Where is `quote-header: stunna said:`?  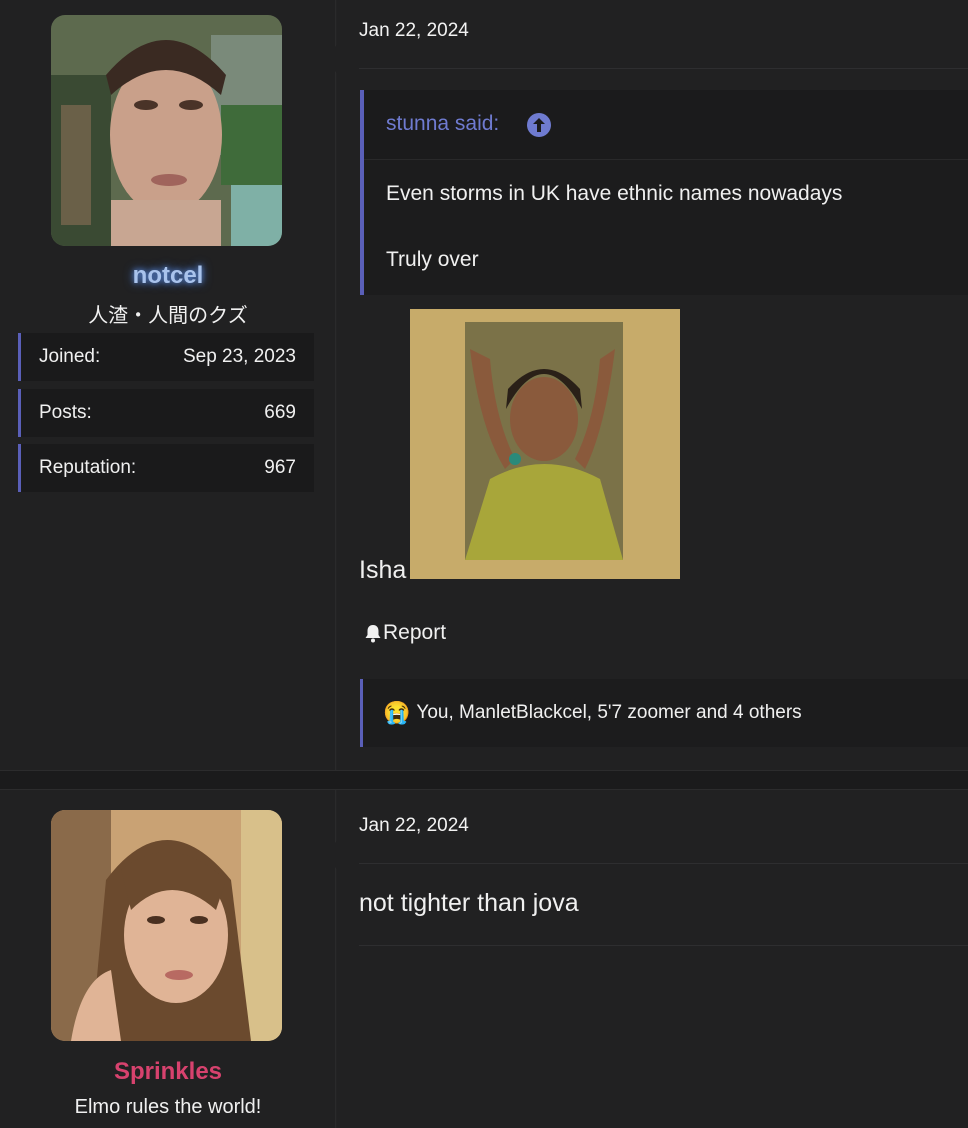
quote-header: stunna said: is located at coordinates (666, 125).